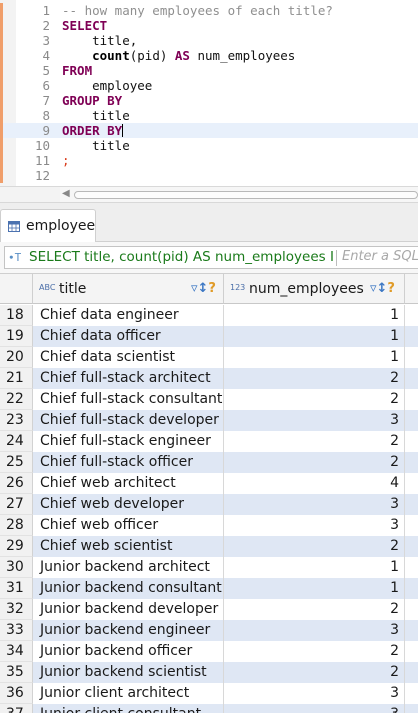  I want to click on row-number: 35, so click(16, 672).